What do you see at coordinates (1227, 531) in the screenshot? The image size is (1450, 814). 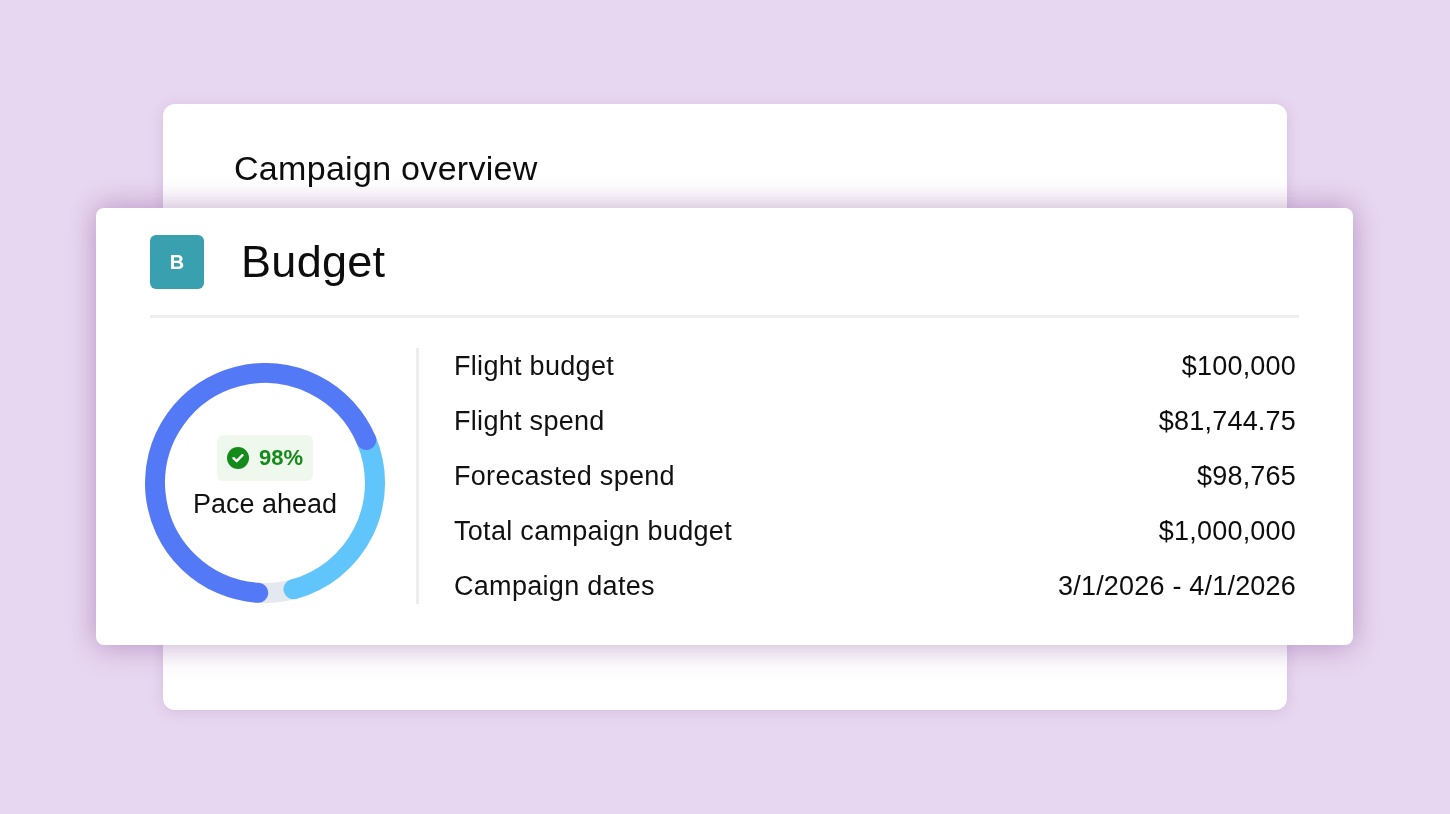 I see `row-value: $1,000,000` at bounding box center [1227, 531].